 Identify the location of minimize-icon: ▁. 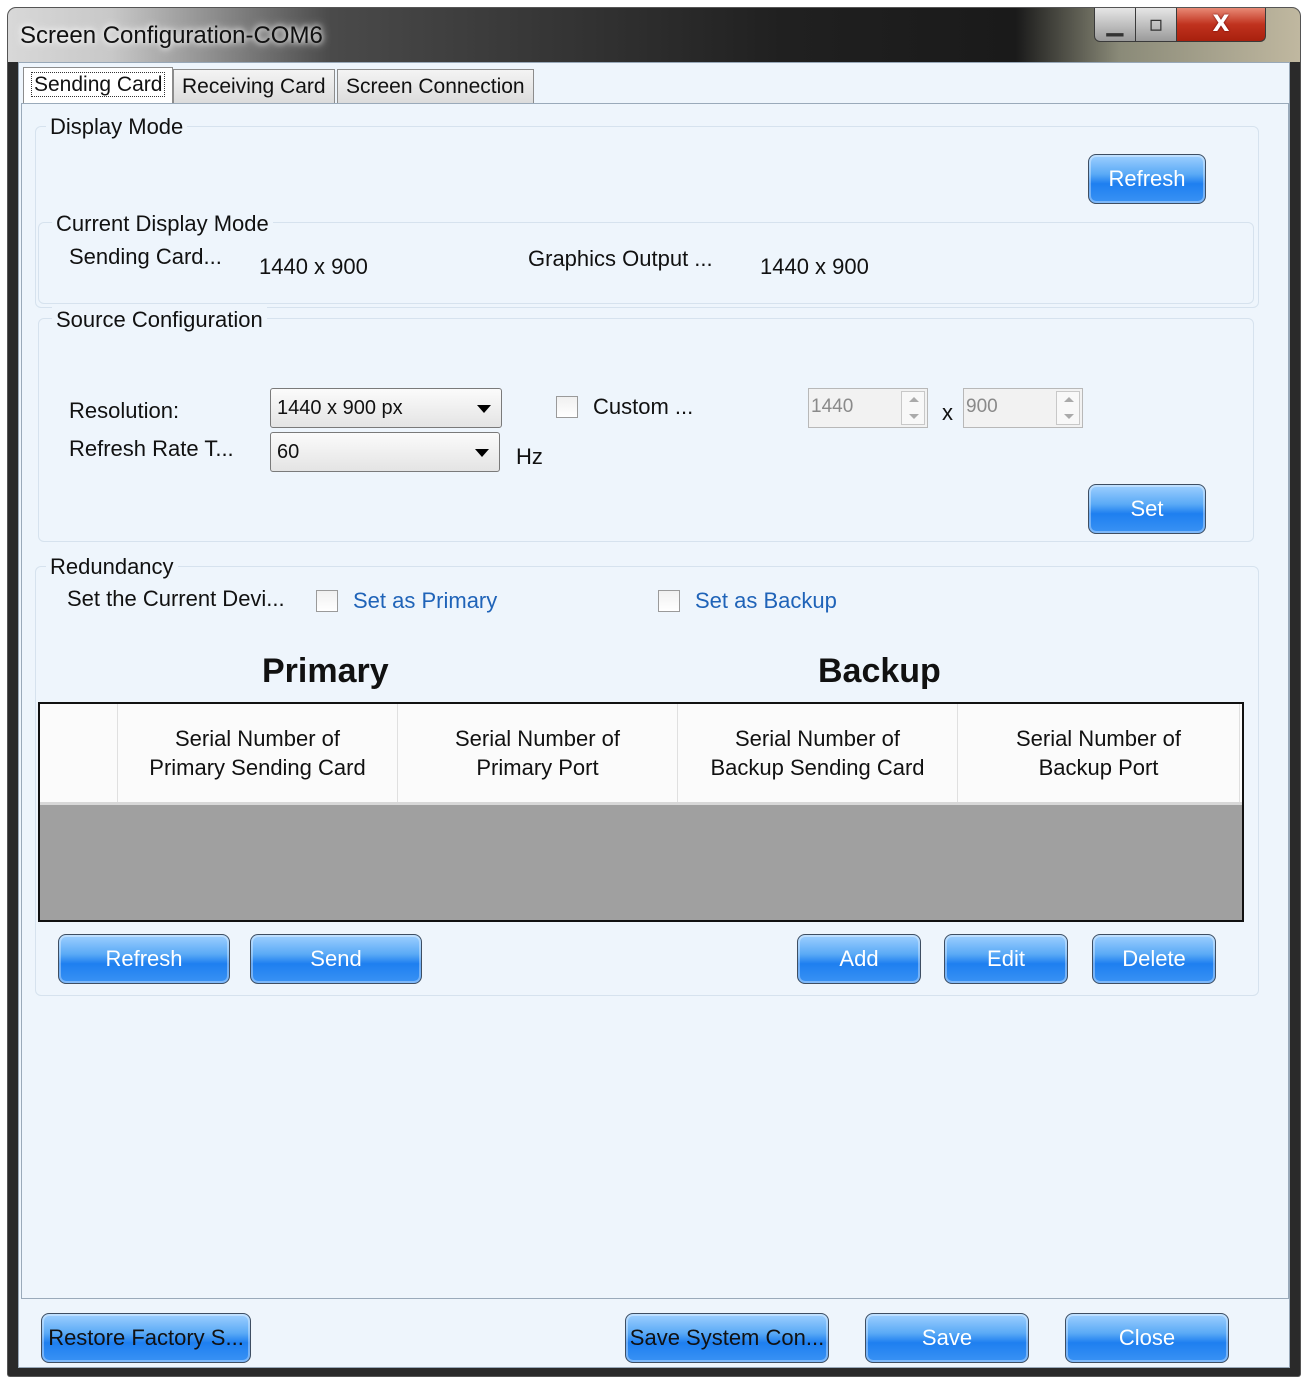
(1115, 25).